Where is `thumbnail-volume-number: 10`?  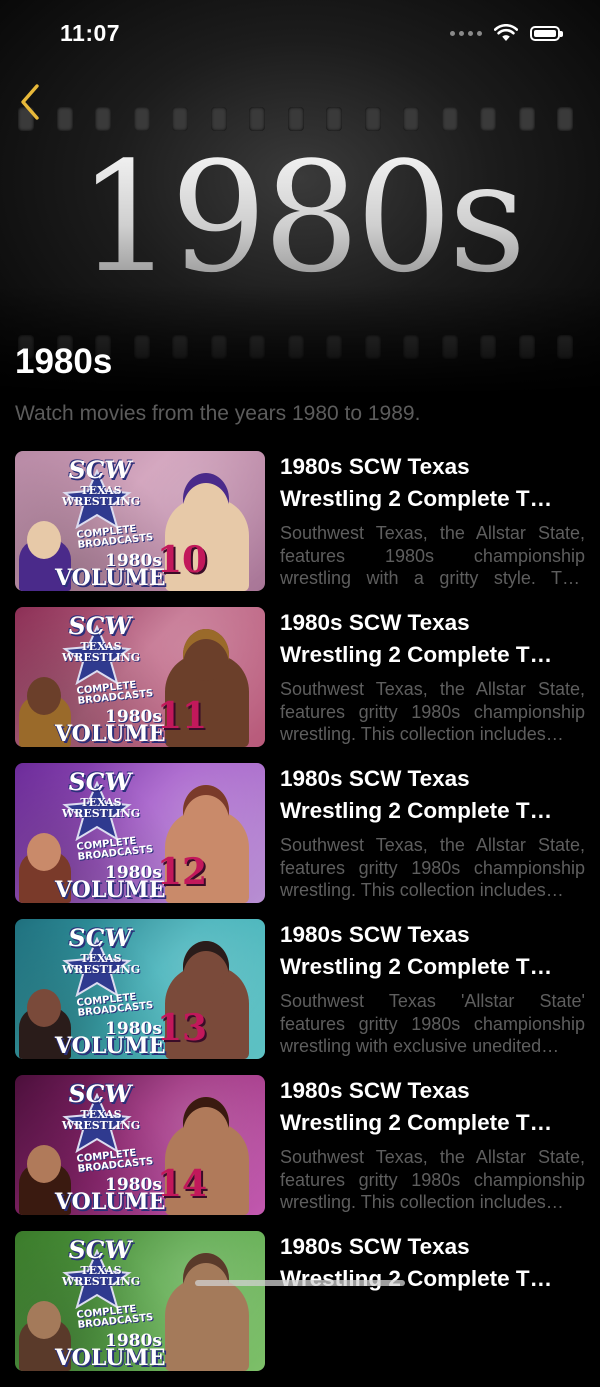
thumbnail-volume-number: 10 is located at coordinates (182, 560).